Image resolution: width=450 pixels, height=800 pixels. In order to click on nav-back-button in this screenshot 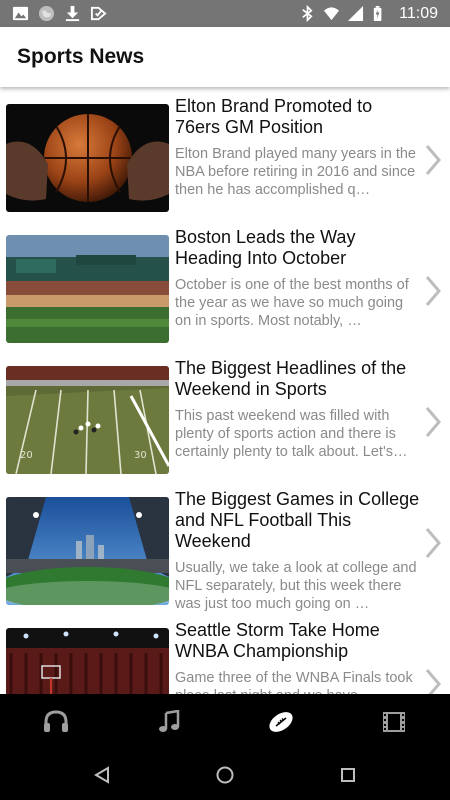, I will do `click(102, 775)`.